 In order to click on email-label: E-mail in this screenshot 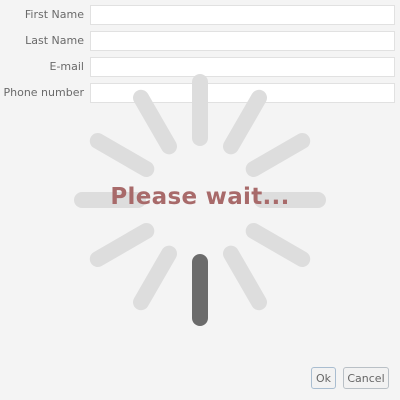, I will do `click(67, 66)`.